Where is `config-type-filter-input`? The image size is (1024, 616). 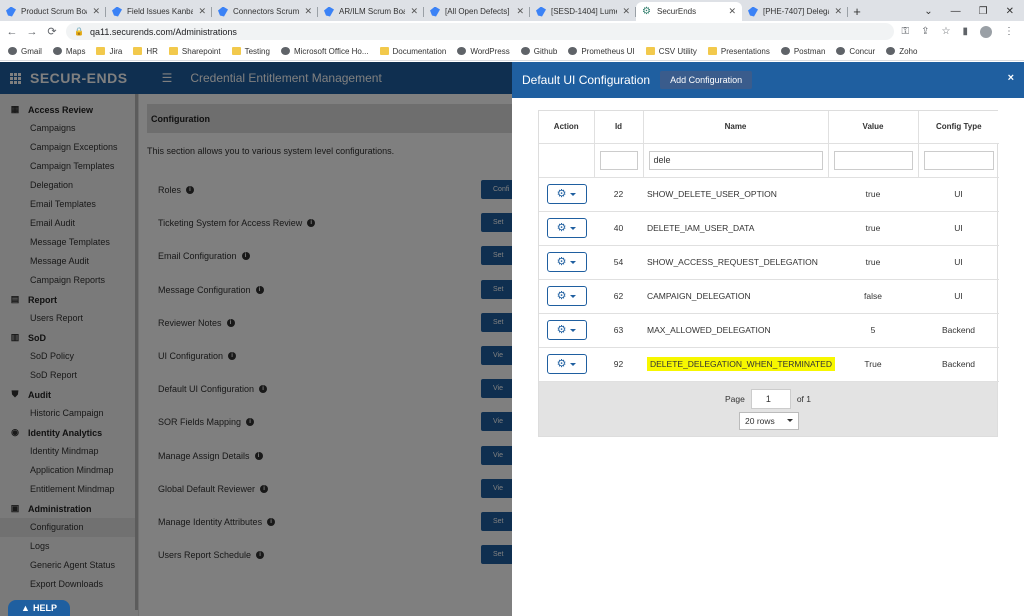
config-type-filter-input is located at coordinates (958, 160).